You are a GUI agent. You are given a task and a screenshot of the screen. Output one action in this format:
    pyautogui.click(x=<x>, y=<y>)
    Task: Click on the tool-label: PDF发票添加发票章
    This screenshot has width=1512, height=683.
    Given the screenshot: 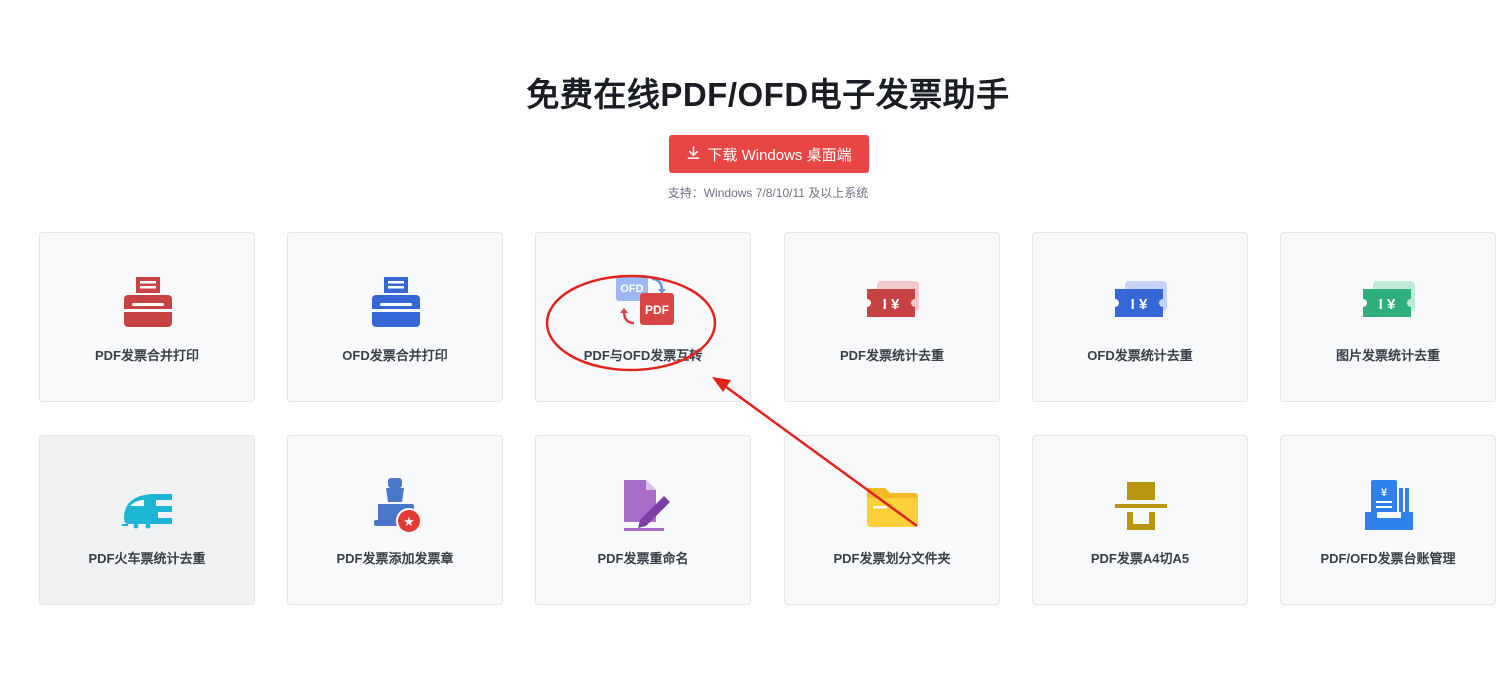 What is the action you would take?
    pyautogui.click(x=395, y=558)
    